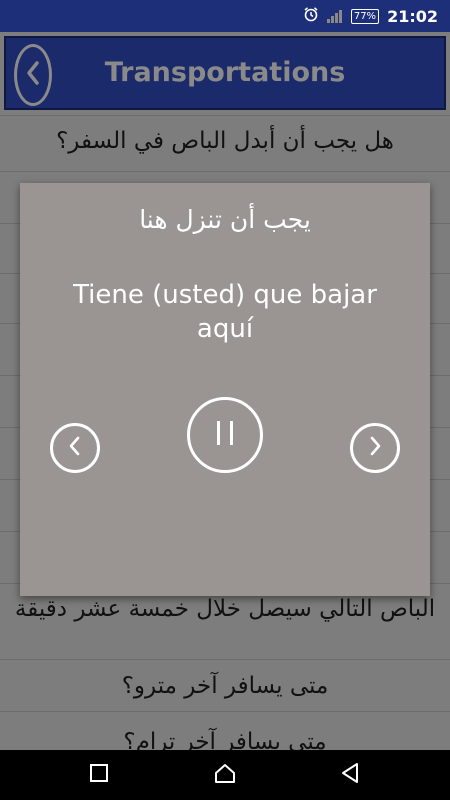  I want to click on header: Transportations, so click(225, 73).